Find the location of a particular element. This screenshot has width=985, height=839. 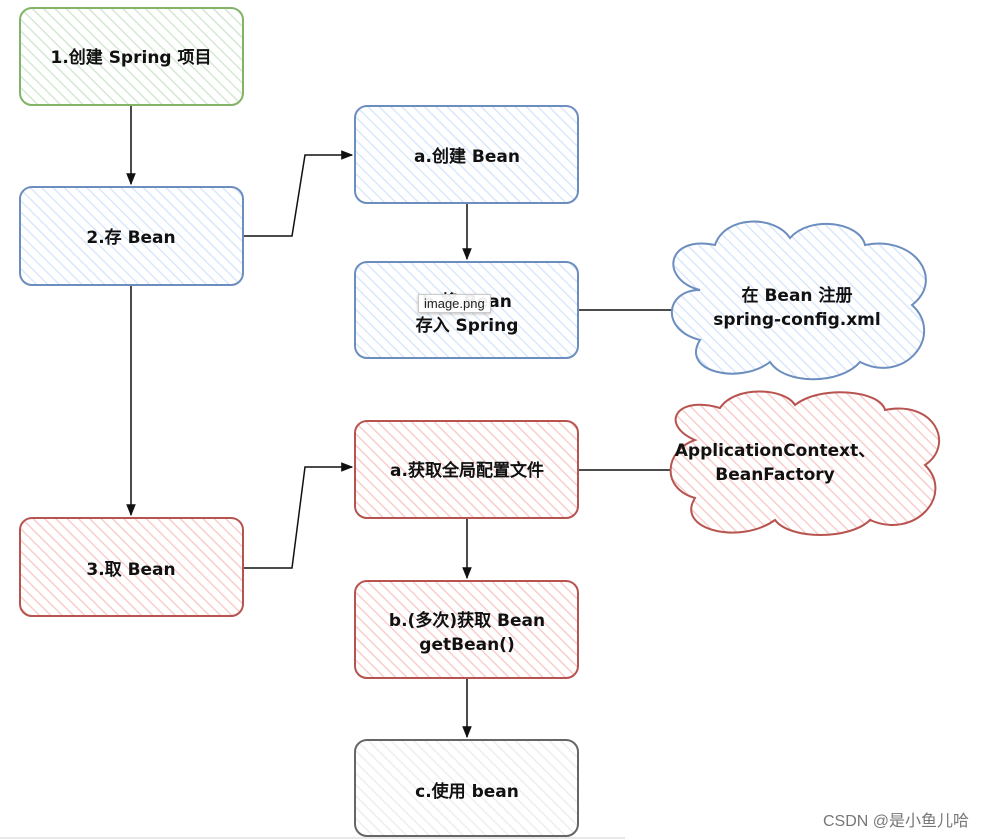

node-step3: 3.取 Bean is located at coordinates (131, 567).